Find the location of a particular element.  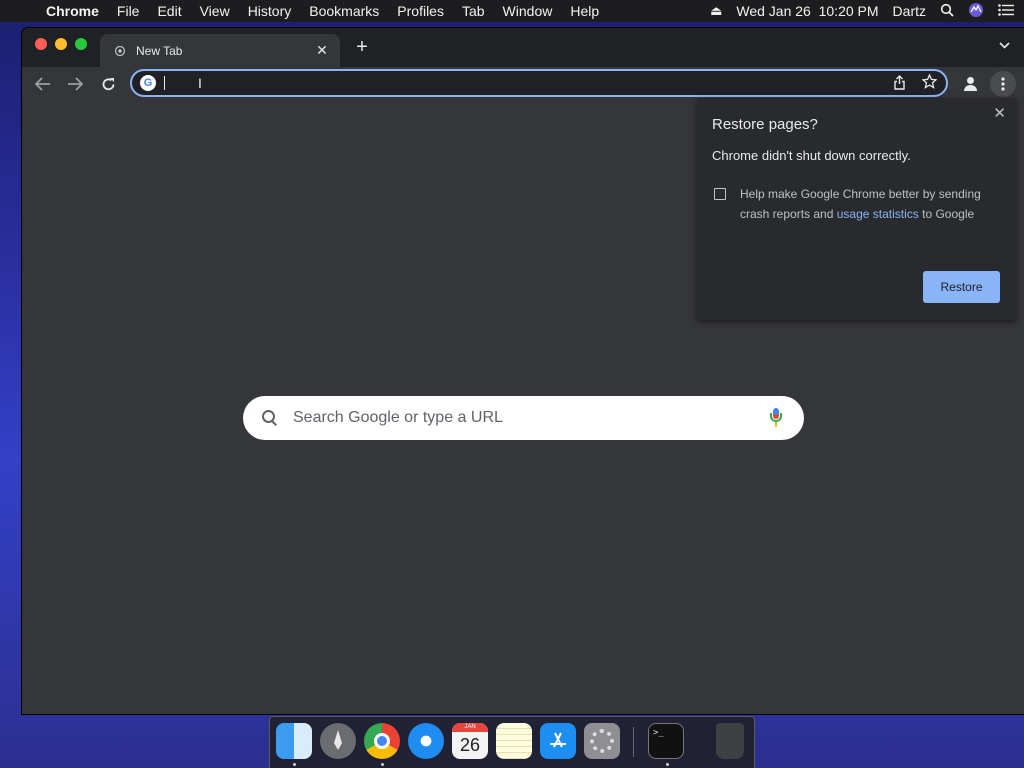

menu-profiles: Profiles is located at coordinates (420, 11).